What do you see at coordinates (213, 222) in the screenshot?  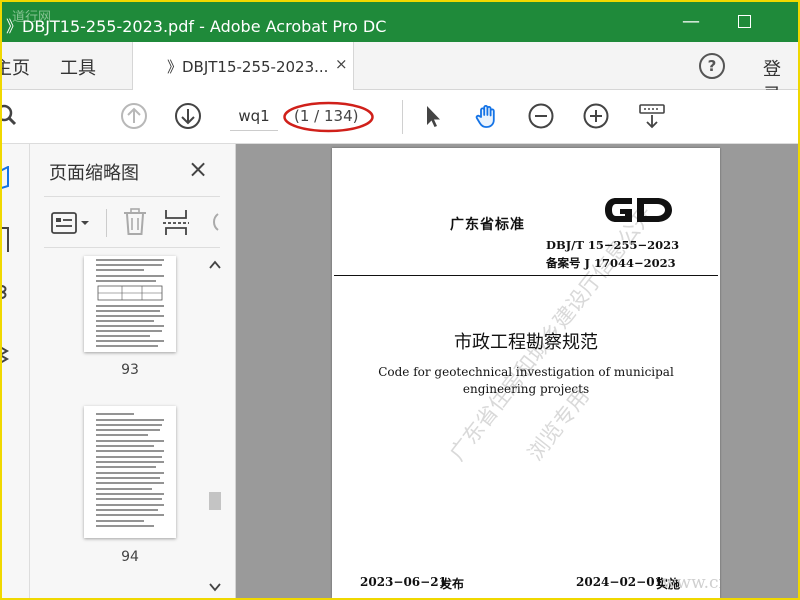 I see `rotate-page-icon` at bounding box center [213, 222].